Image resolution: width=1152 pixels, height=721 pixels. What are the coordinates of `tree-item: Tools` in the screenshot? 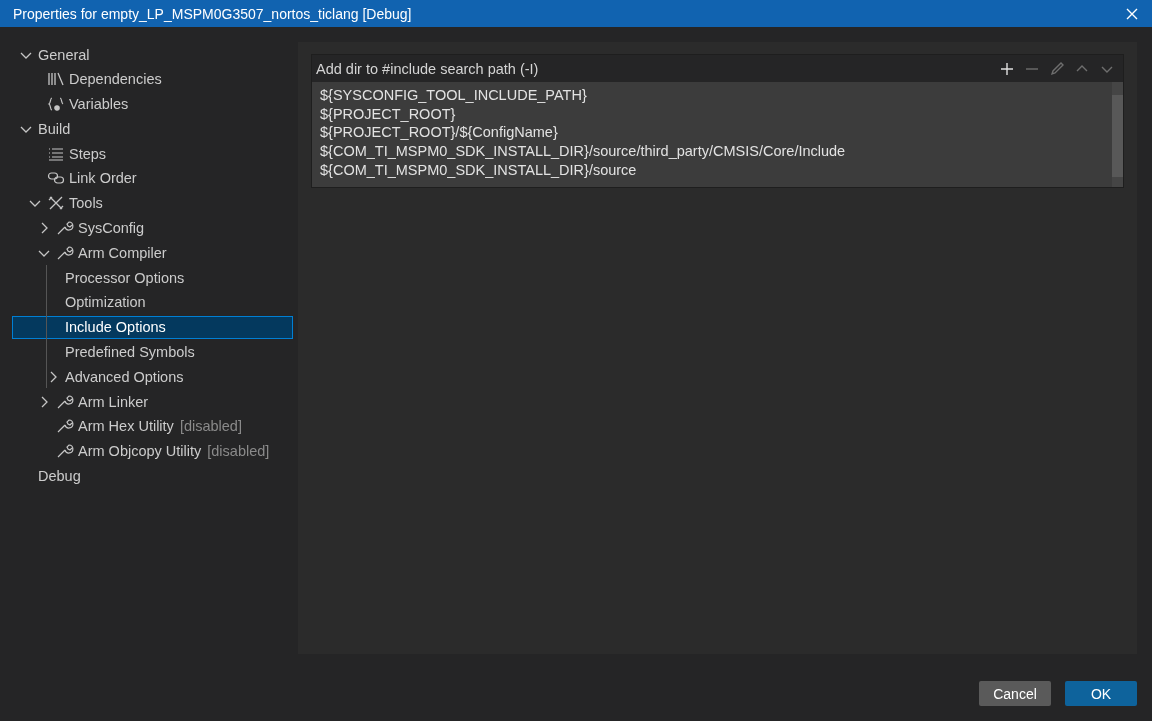 It's located at (152, 203).